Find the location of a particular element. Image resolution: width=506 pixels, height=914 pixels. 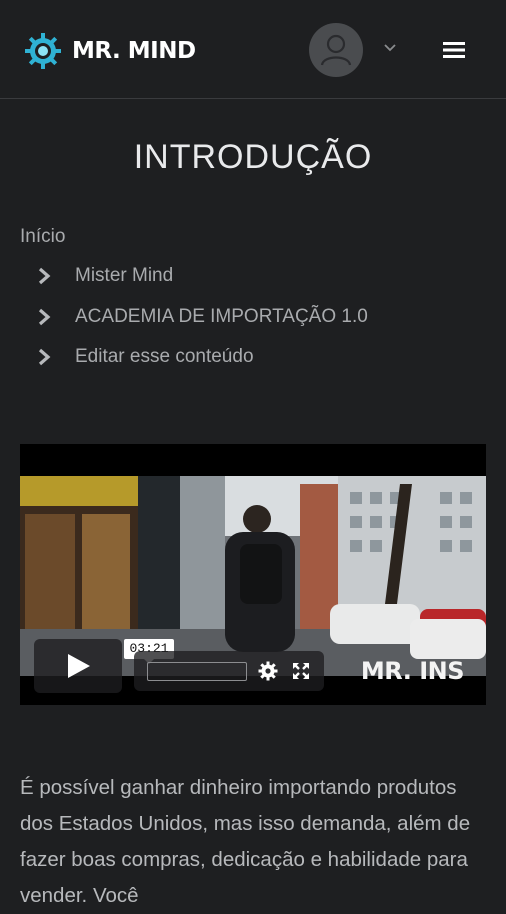

breadcrumb-item: ACADEMIA DE IMPORTAÇÃO 1.0 is located at coordinates (200, 317).